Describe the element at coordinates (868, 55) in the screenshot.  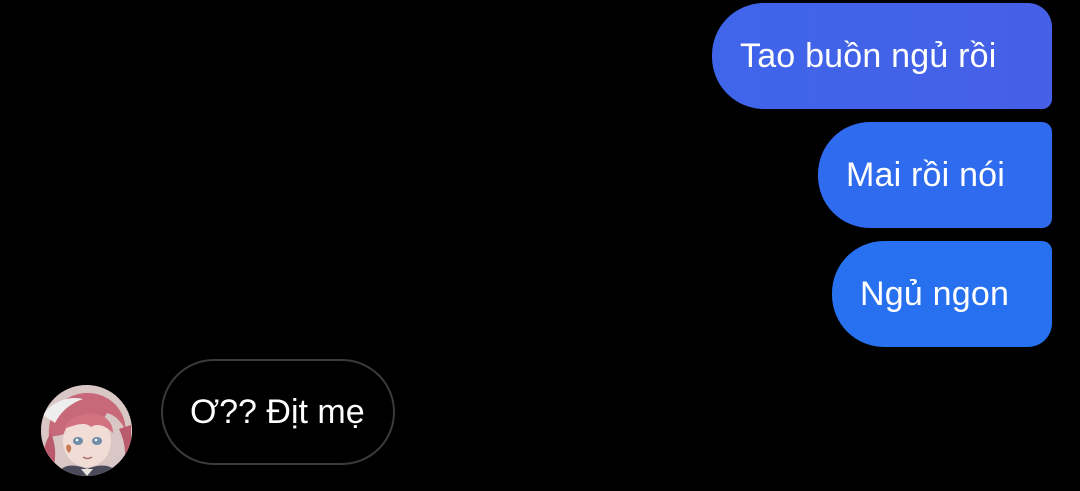
I see `message-text: Tao buồn ngủ rồi` at that location.